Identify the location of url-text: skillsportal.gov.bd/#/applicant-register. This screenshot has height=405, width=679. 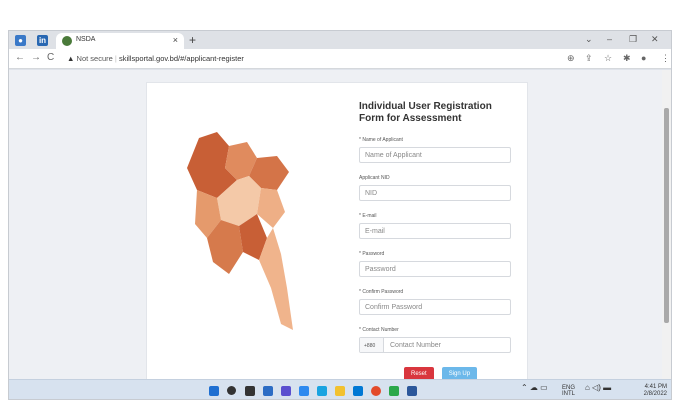
(181, 58).